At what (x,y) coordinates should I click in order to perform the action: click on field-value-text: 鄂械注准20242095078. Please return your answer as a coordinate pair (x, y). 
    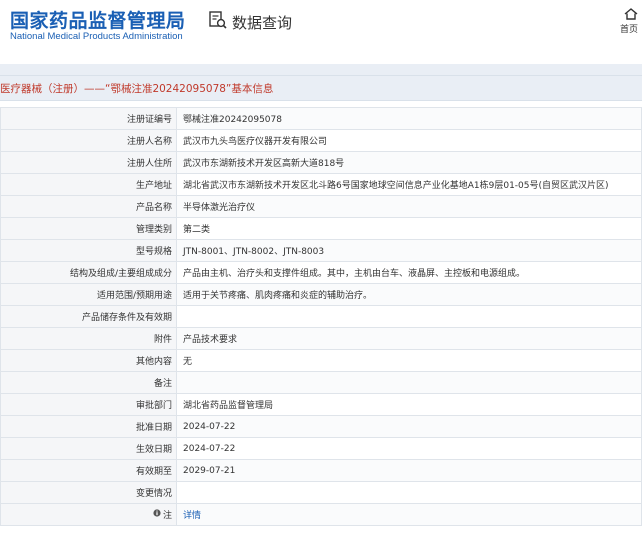
    Looking at the image, I should click on (232, 120).